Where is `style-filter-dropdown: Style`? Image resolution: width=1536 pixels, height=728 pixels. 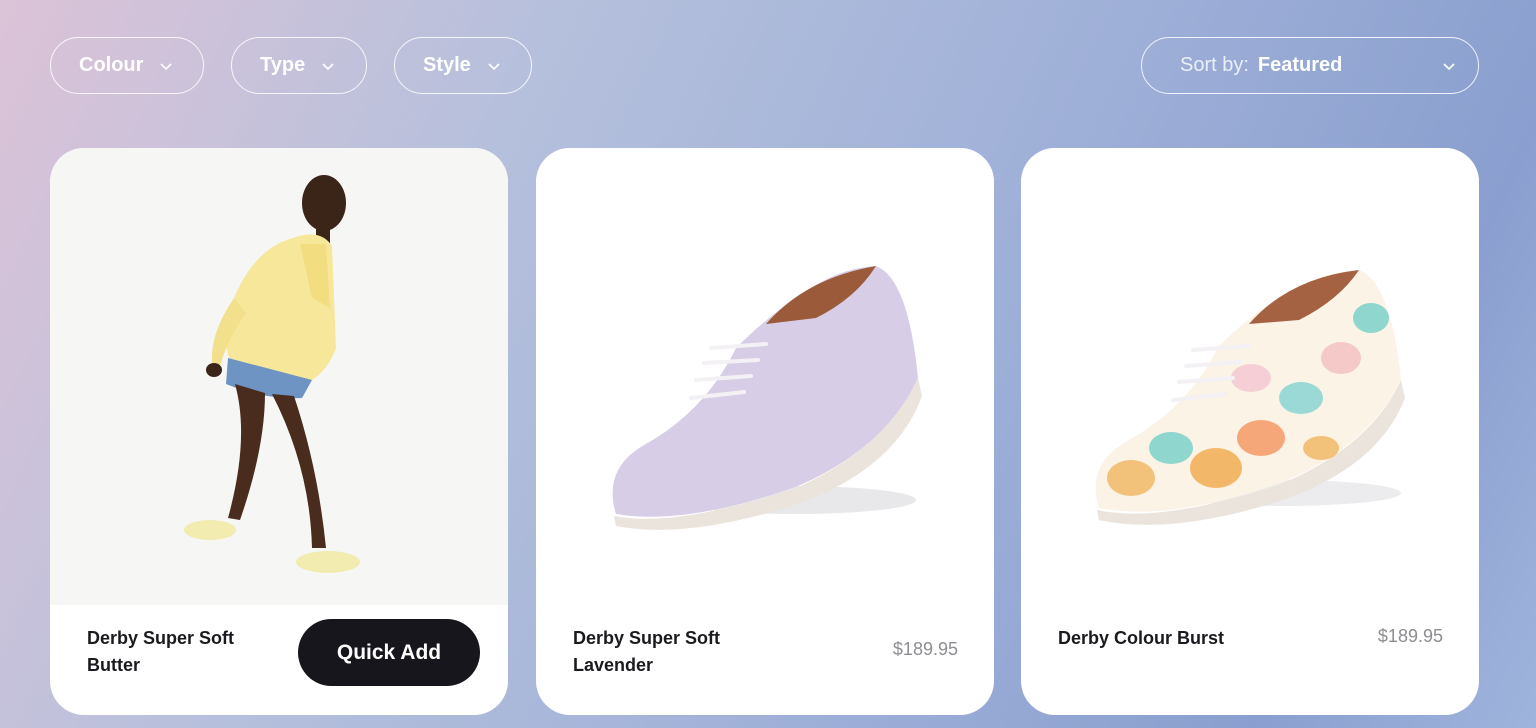 style-filter-dropdown: Style is located at coordinates (463, 65).